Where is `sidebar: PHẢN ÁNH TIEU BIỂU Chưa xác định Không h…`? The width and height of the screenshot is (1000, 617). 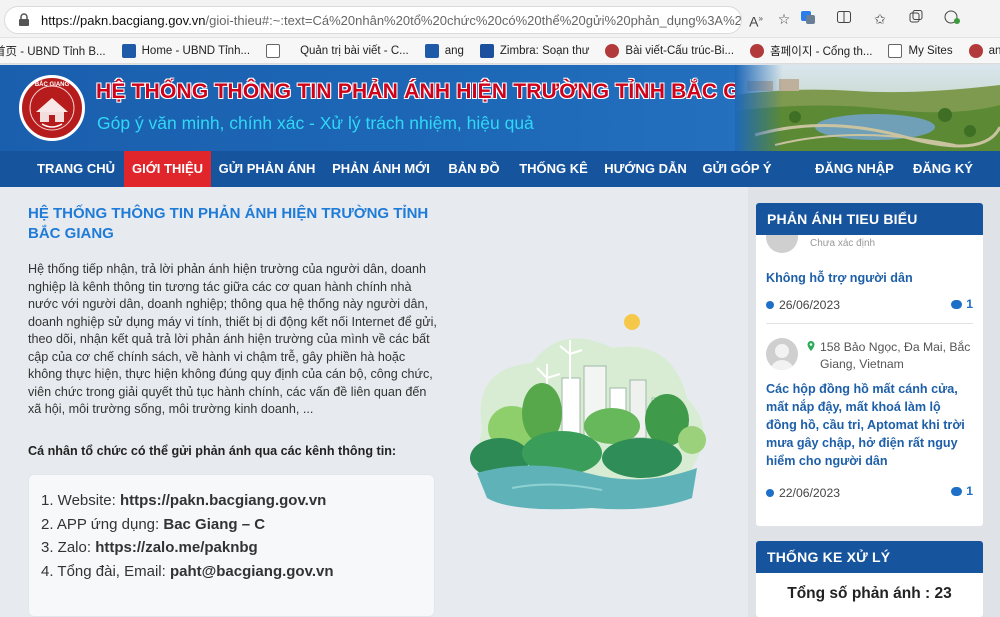 sidebar: PHẢN ÁNH TIEU BIỂU Chưa xác định Không h… is located at coordinates (869, 364).